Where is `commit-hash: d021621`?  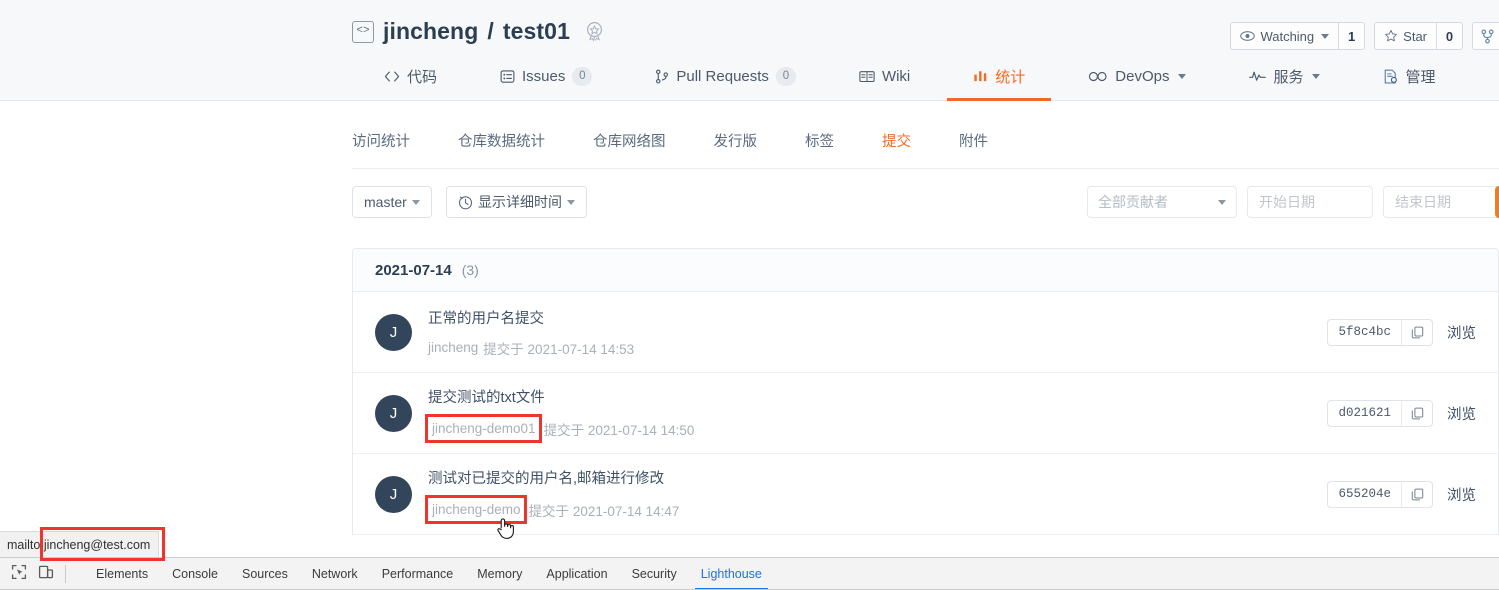 commit-hash: d021621 is located at coordinates (1365, 413).